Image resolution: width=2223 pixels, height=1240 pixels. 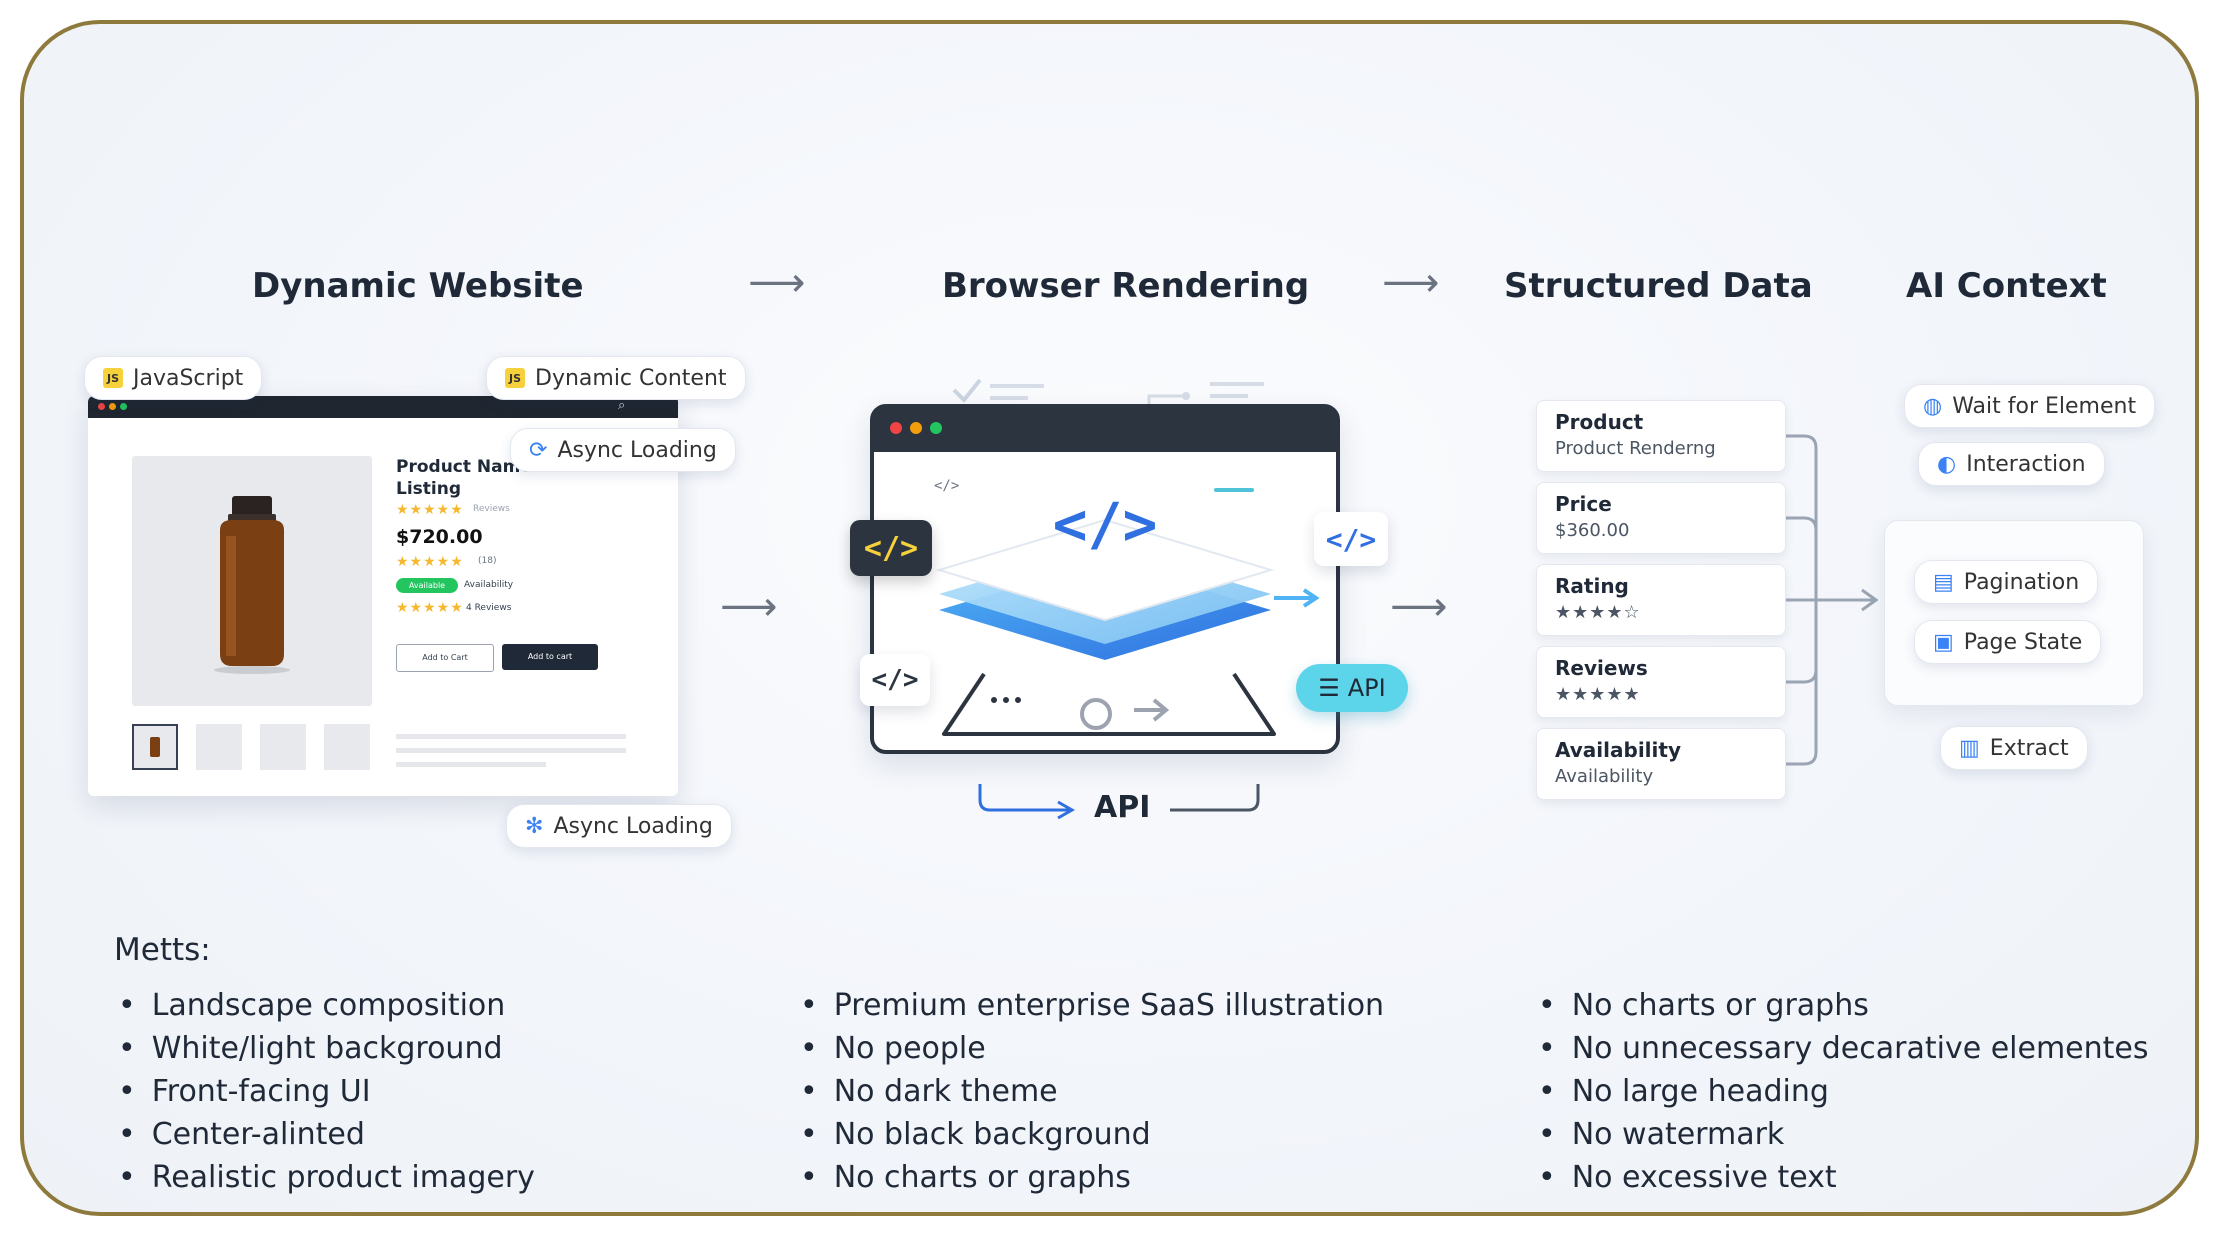 I want to click on field-label: Rating, so click(x=1592, y=586).